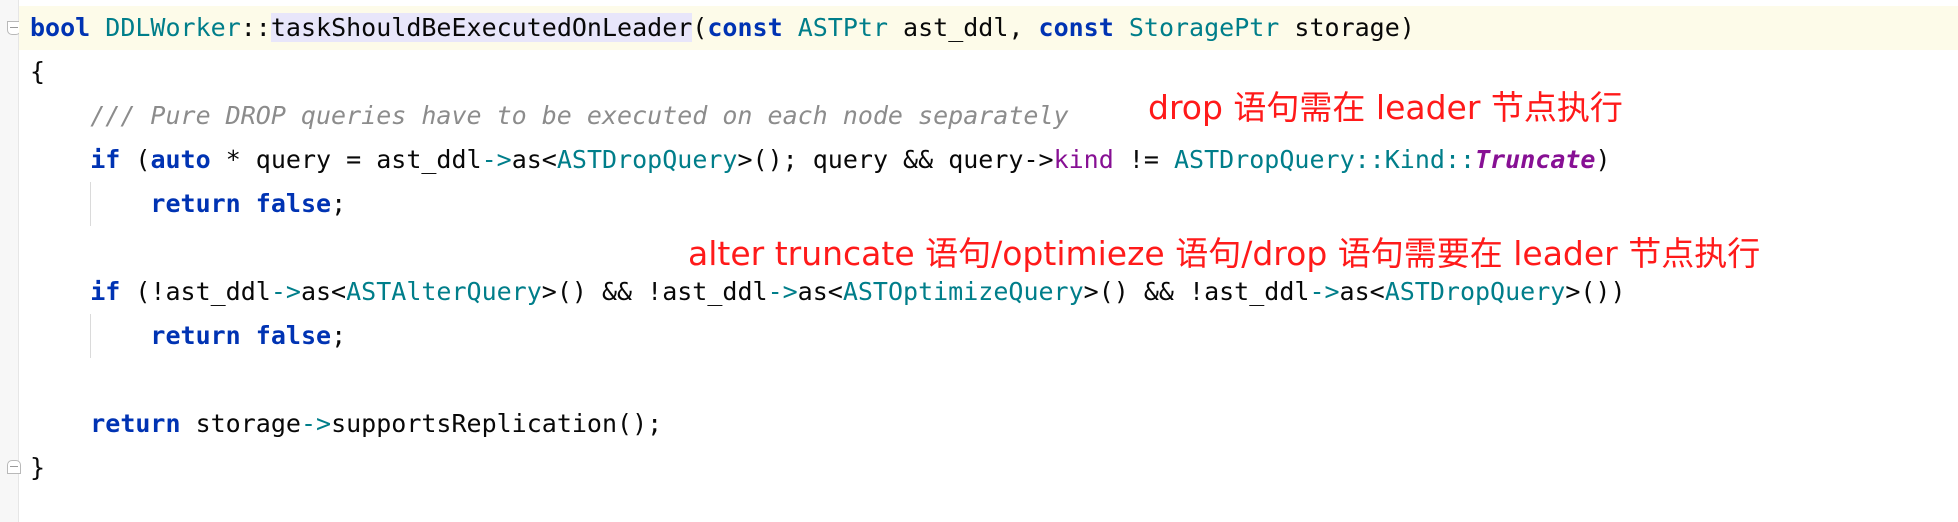  Describe the element at coordinates (1083, 159) in the screenshot. I see `member-field: kind` at that location.